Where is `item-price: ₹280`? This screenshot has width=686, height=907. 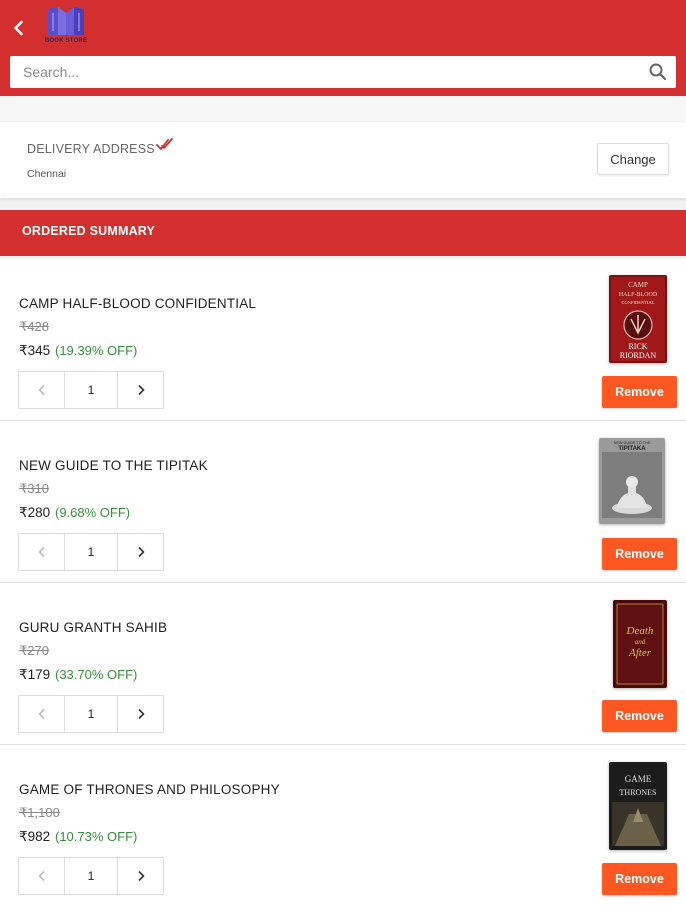 item-price: ₹280 is located at coordinates (35, 512).